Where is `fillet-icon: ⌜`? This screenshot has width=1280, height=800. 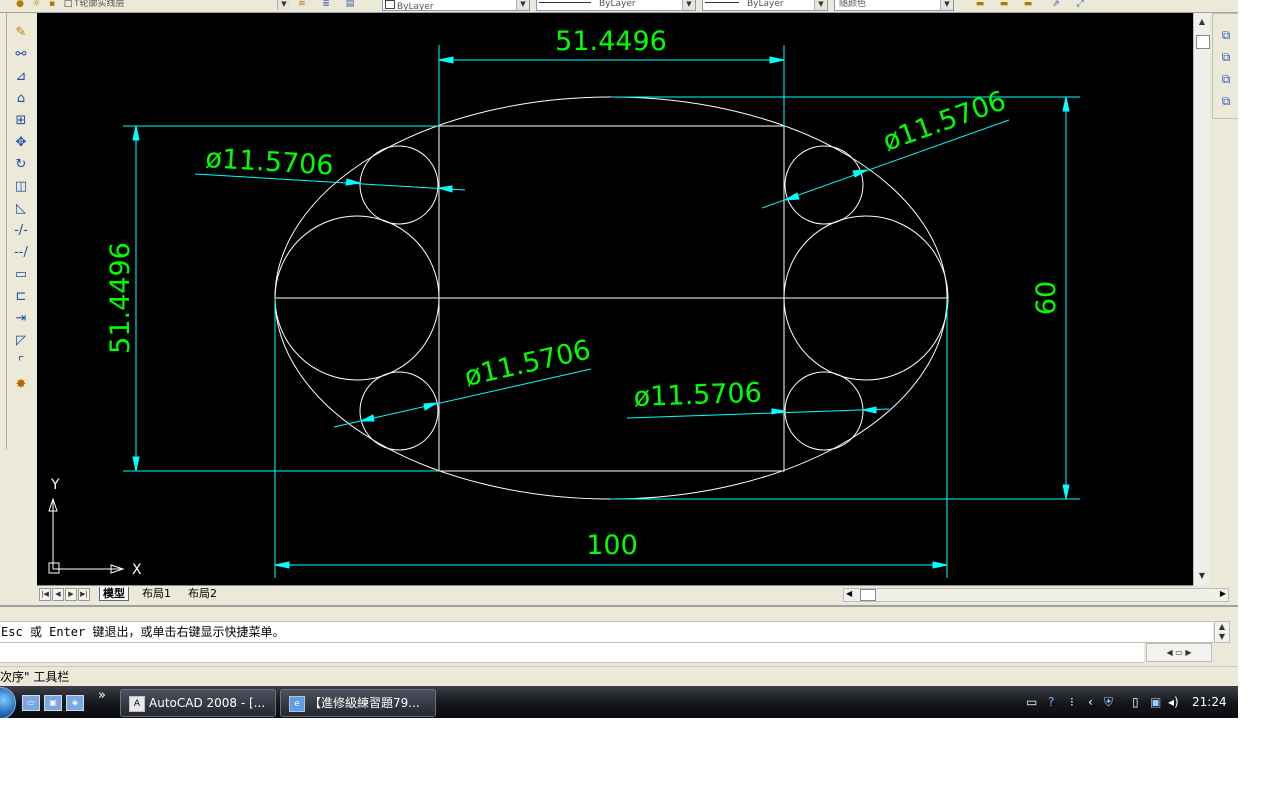
fillet-icon: ⌜ is located at coordinates (21, 363).